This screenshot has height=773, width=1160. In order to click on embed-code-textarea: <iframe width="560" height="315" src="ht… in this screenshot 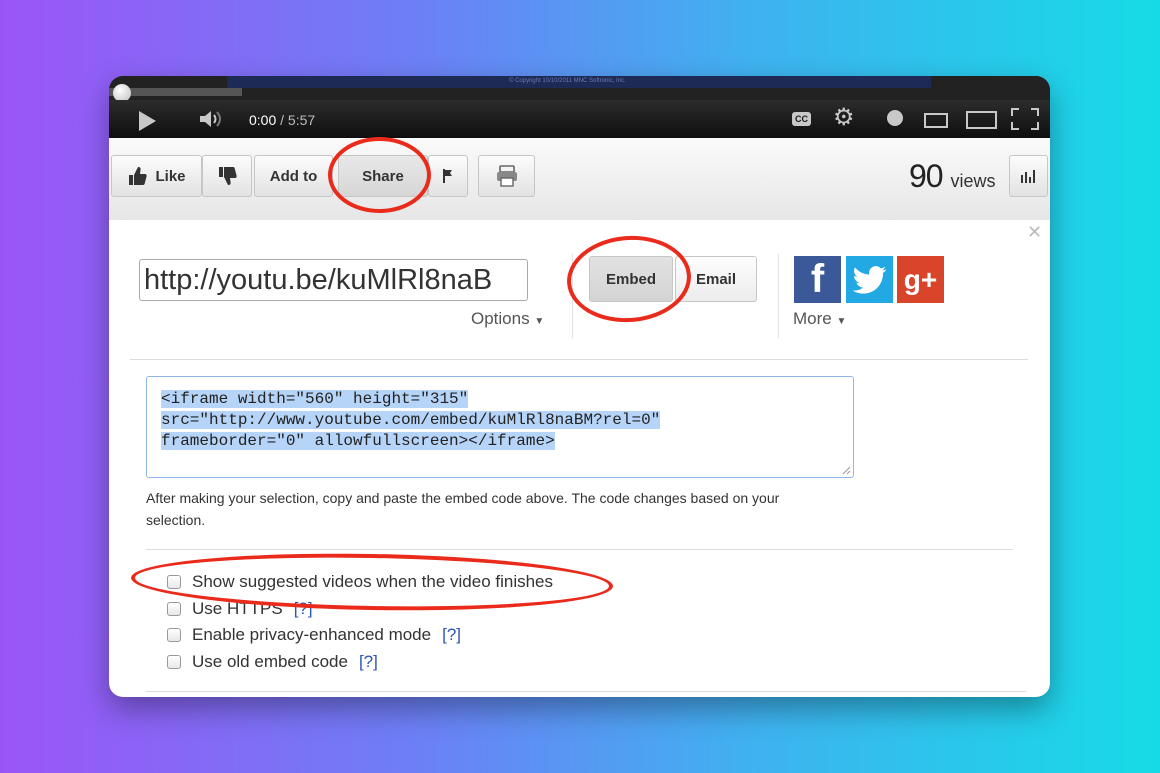, I will do `click(500, 427)`.